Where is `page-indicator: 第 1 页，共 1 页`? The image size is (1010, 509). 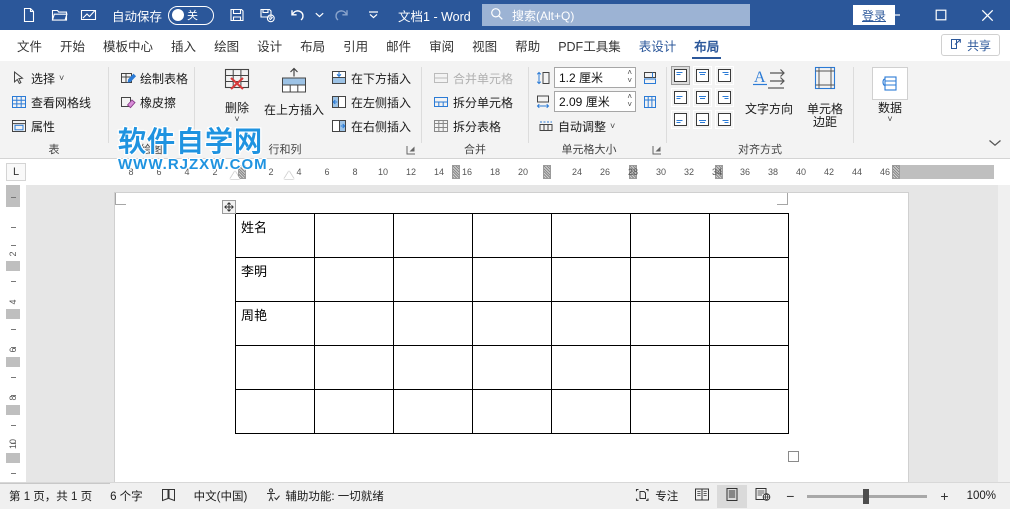 page-indicator: 第 1 页，共 1 页 is located at coordinates (50, 496).